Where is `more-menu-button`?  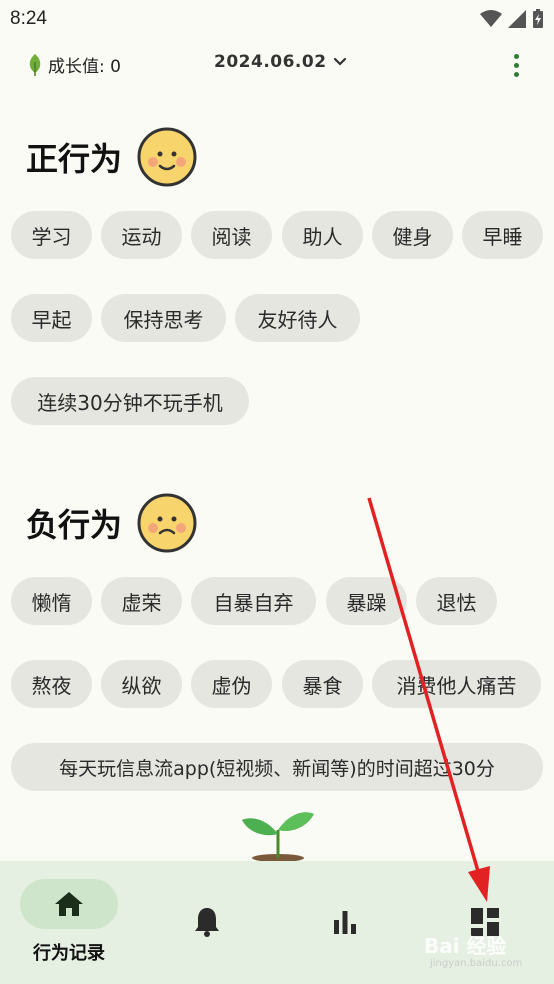
more-menu-button is located at coordinates (516, 65).